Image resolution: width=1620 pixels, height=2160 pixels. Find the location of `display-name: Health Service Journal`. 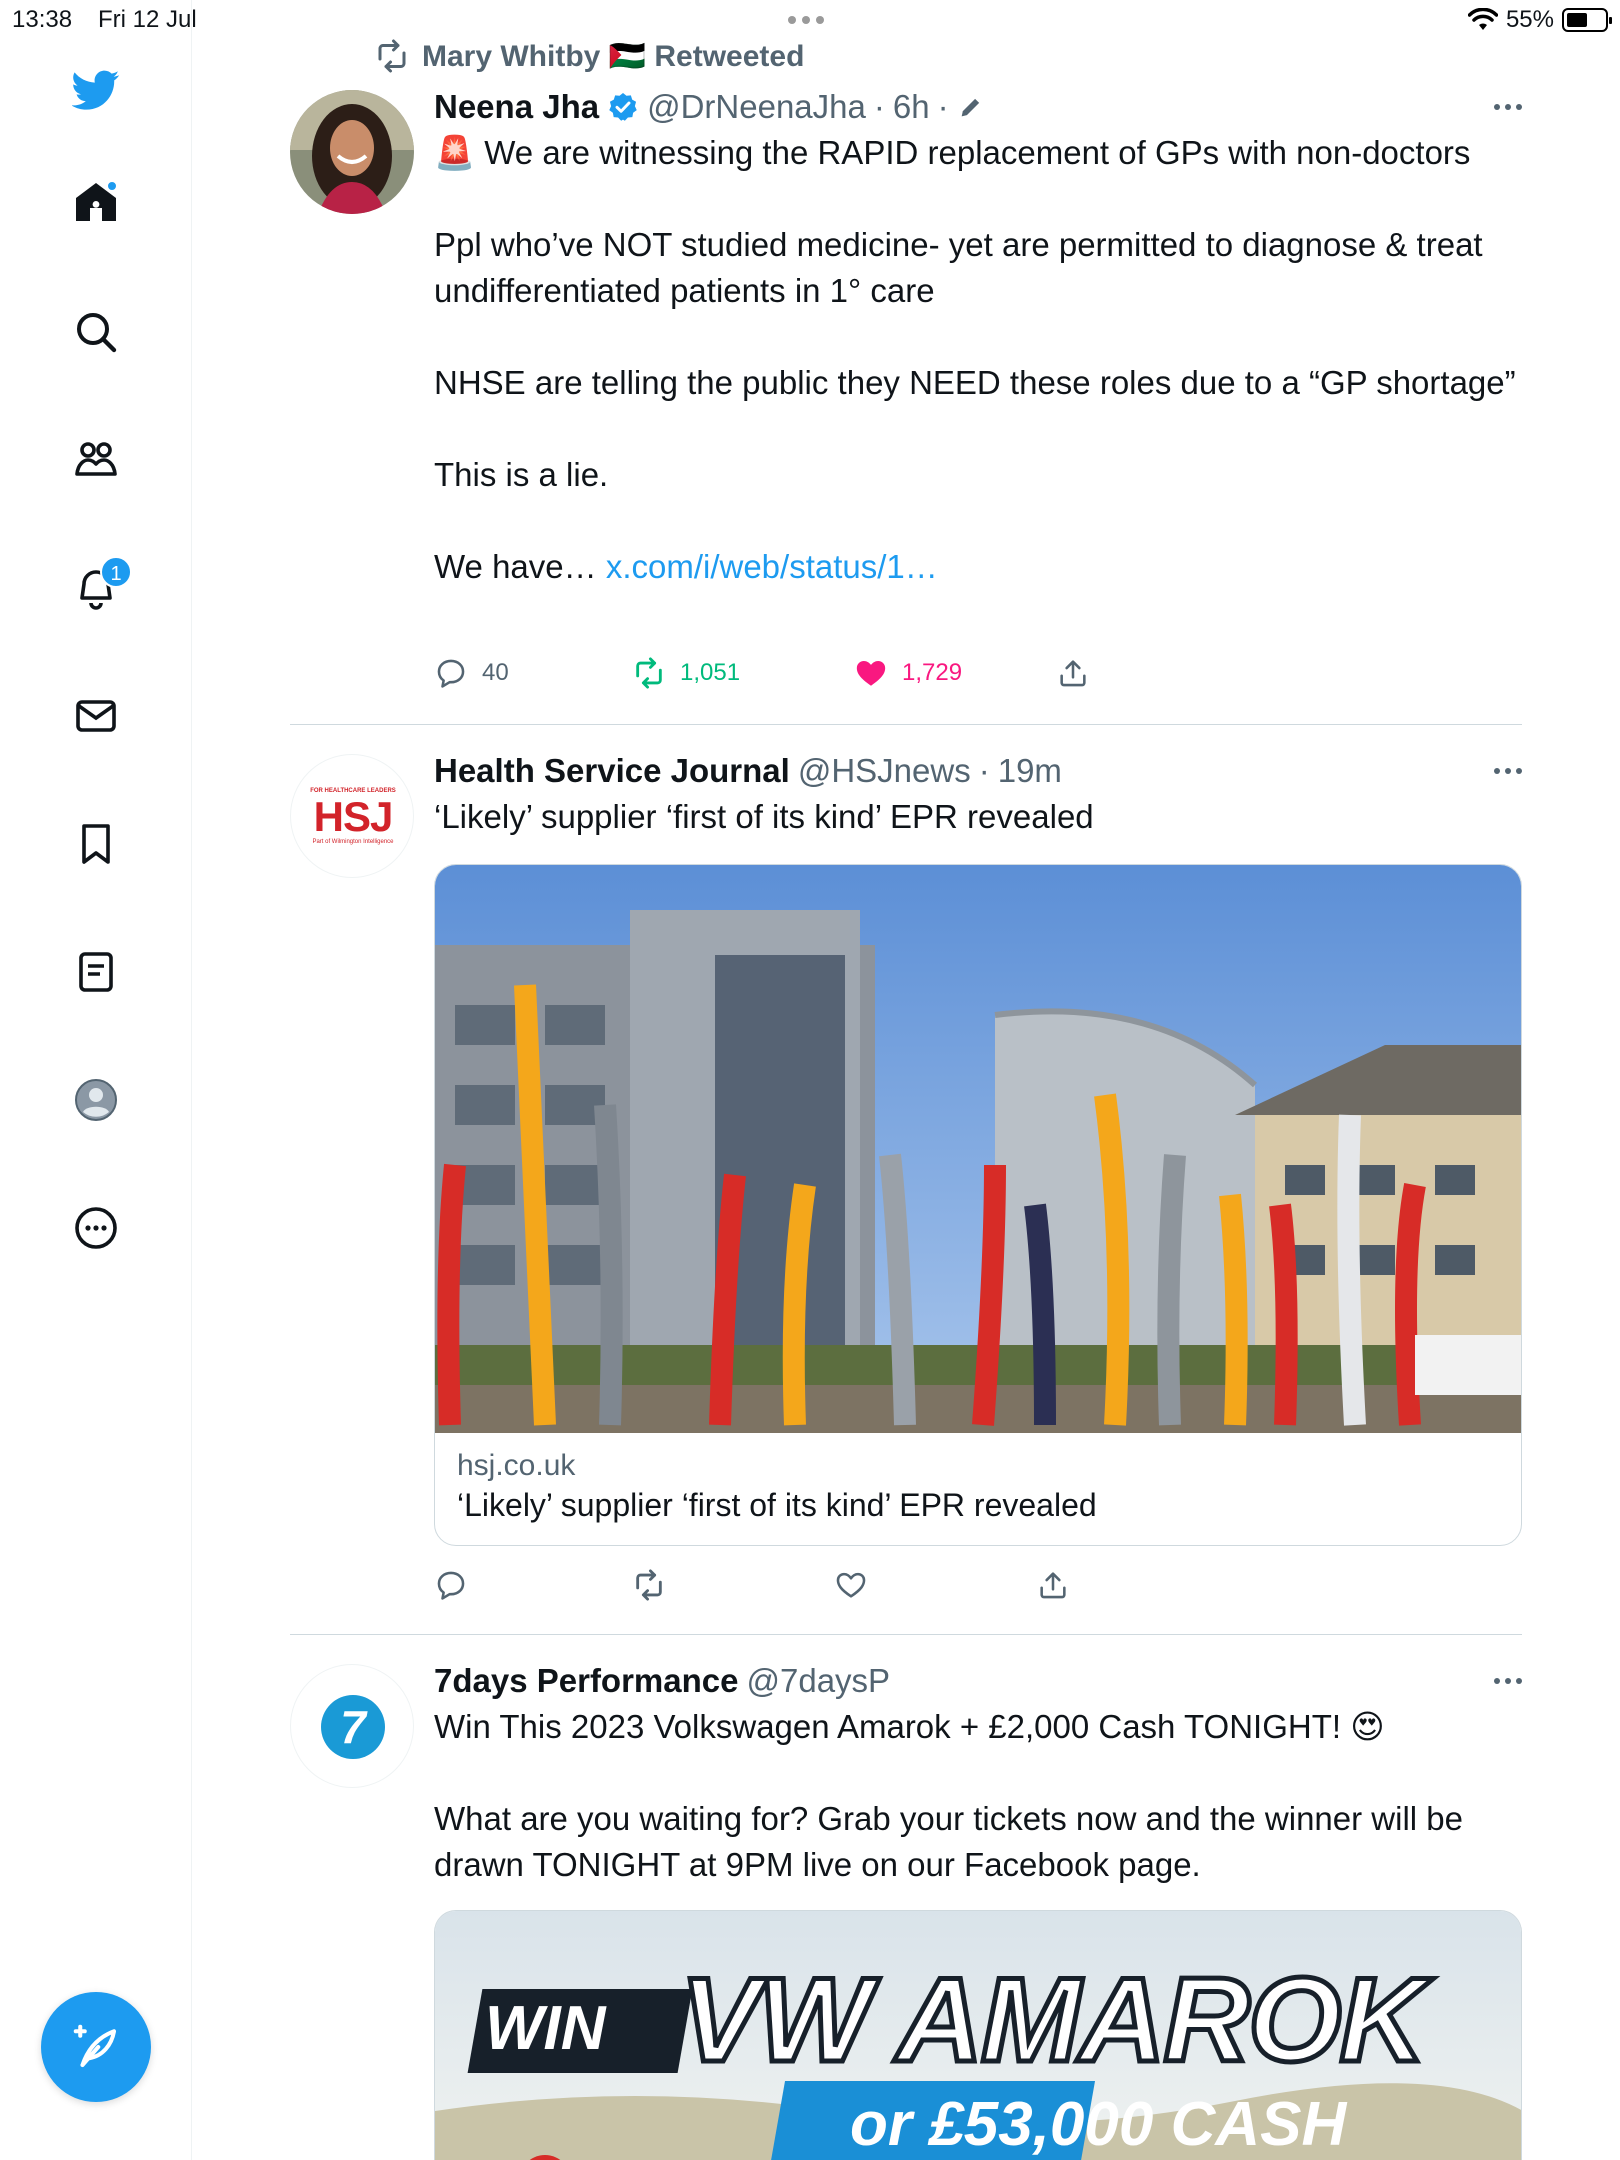

display-name: Health Service Journal is located at coordinates (612, 771).